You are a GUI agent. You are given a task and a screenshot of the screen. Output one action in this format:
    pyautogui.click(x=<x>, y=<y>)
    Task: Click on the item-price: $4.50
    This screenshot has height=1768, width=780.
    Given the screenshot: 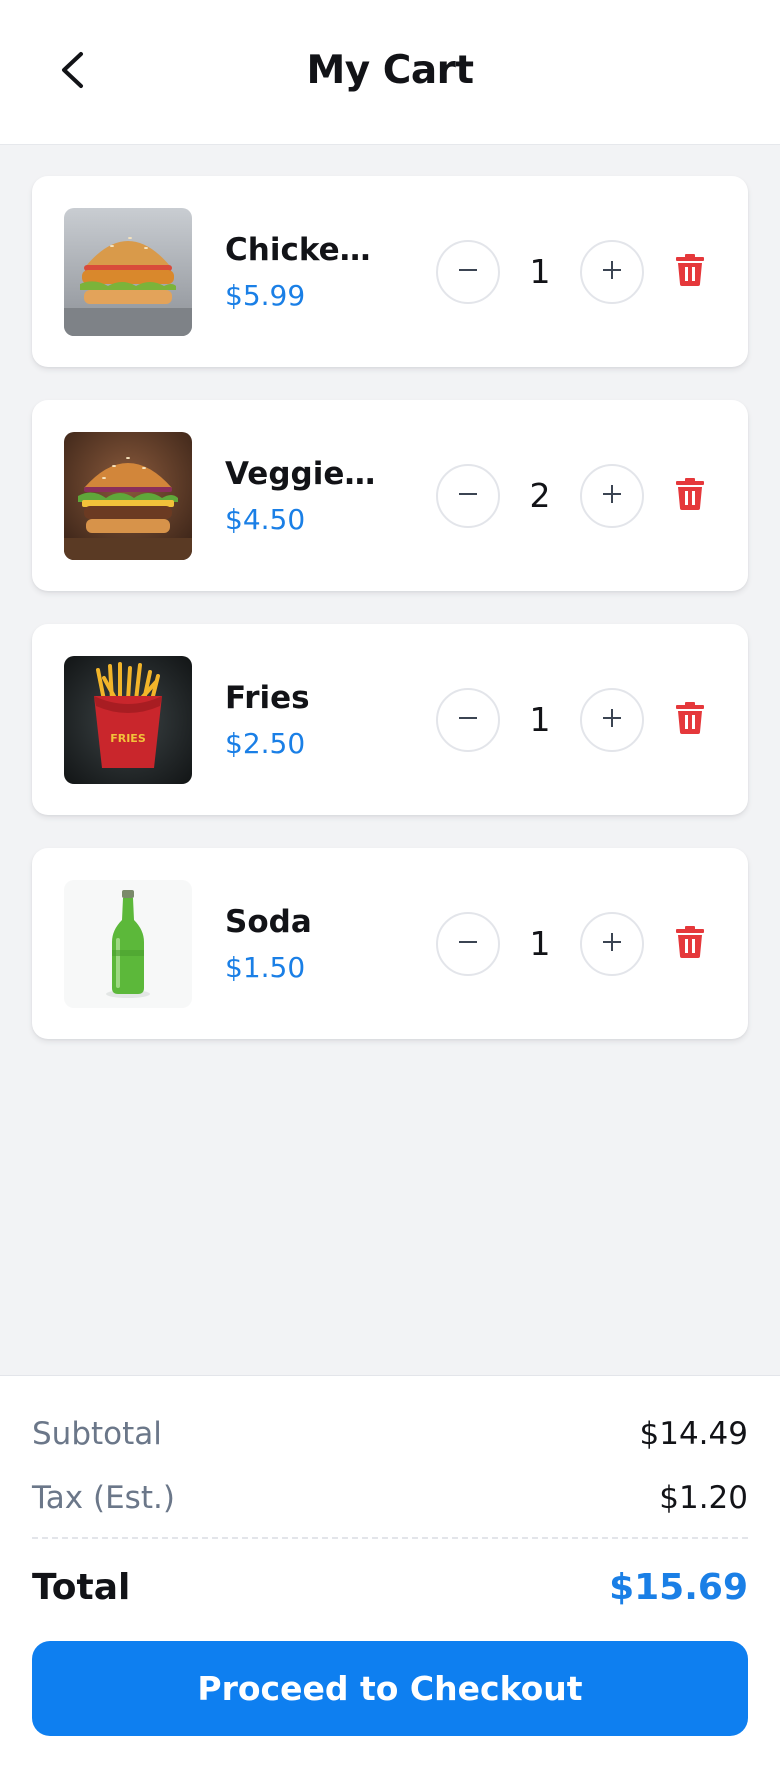 What is the action you would take?
    pyautogui.click(x=265, y=519)
    